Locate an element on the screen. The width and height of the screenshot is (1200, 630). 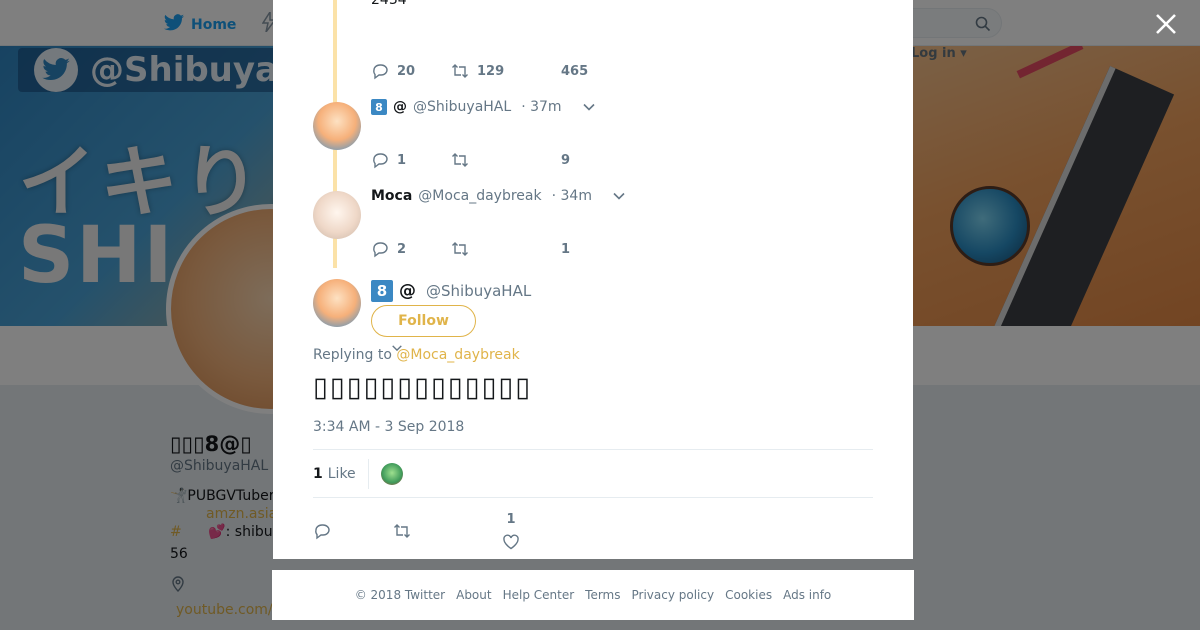
tweet-text: ▯▯▯▯▯▯▯▯▯▯▯▯▯ is located at coordinates (423, 387).